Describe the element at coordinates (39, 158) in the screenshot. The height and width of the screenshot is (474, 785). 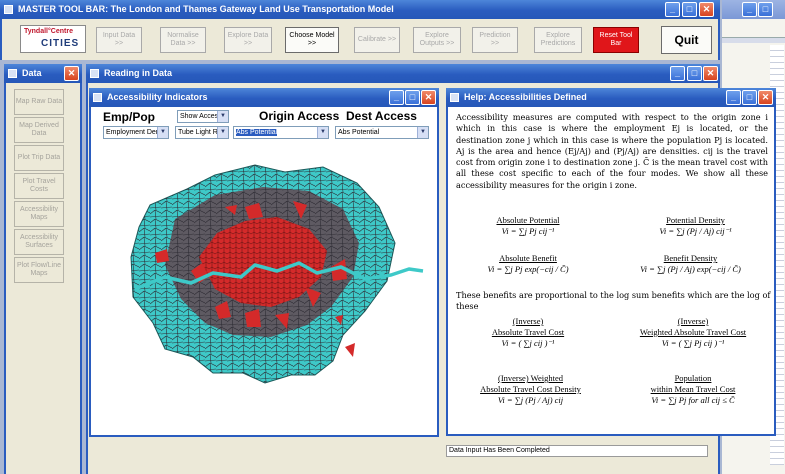
I see `plot-trip-data-button: Plot Trip Data` at that location.